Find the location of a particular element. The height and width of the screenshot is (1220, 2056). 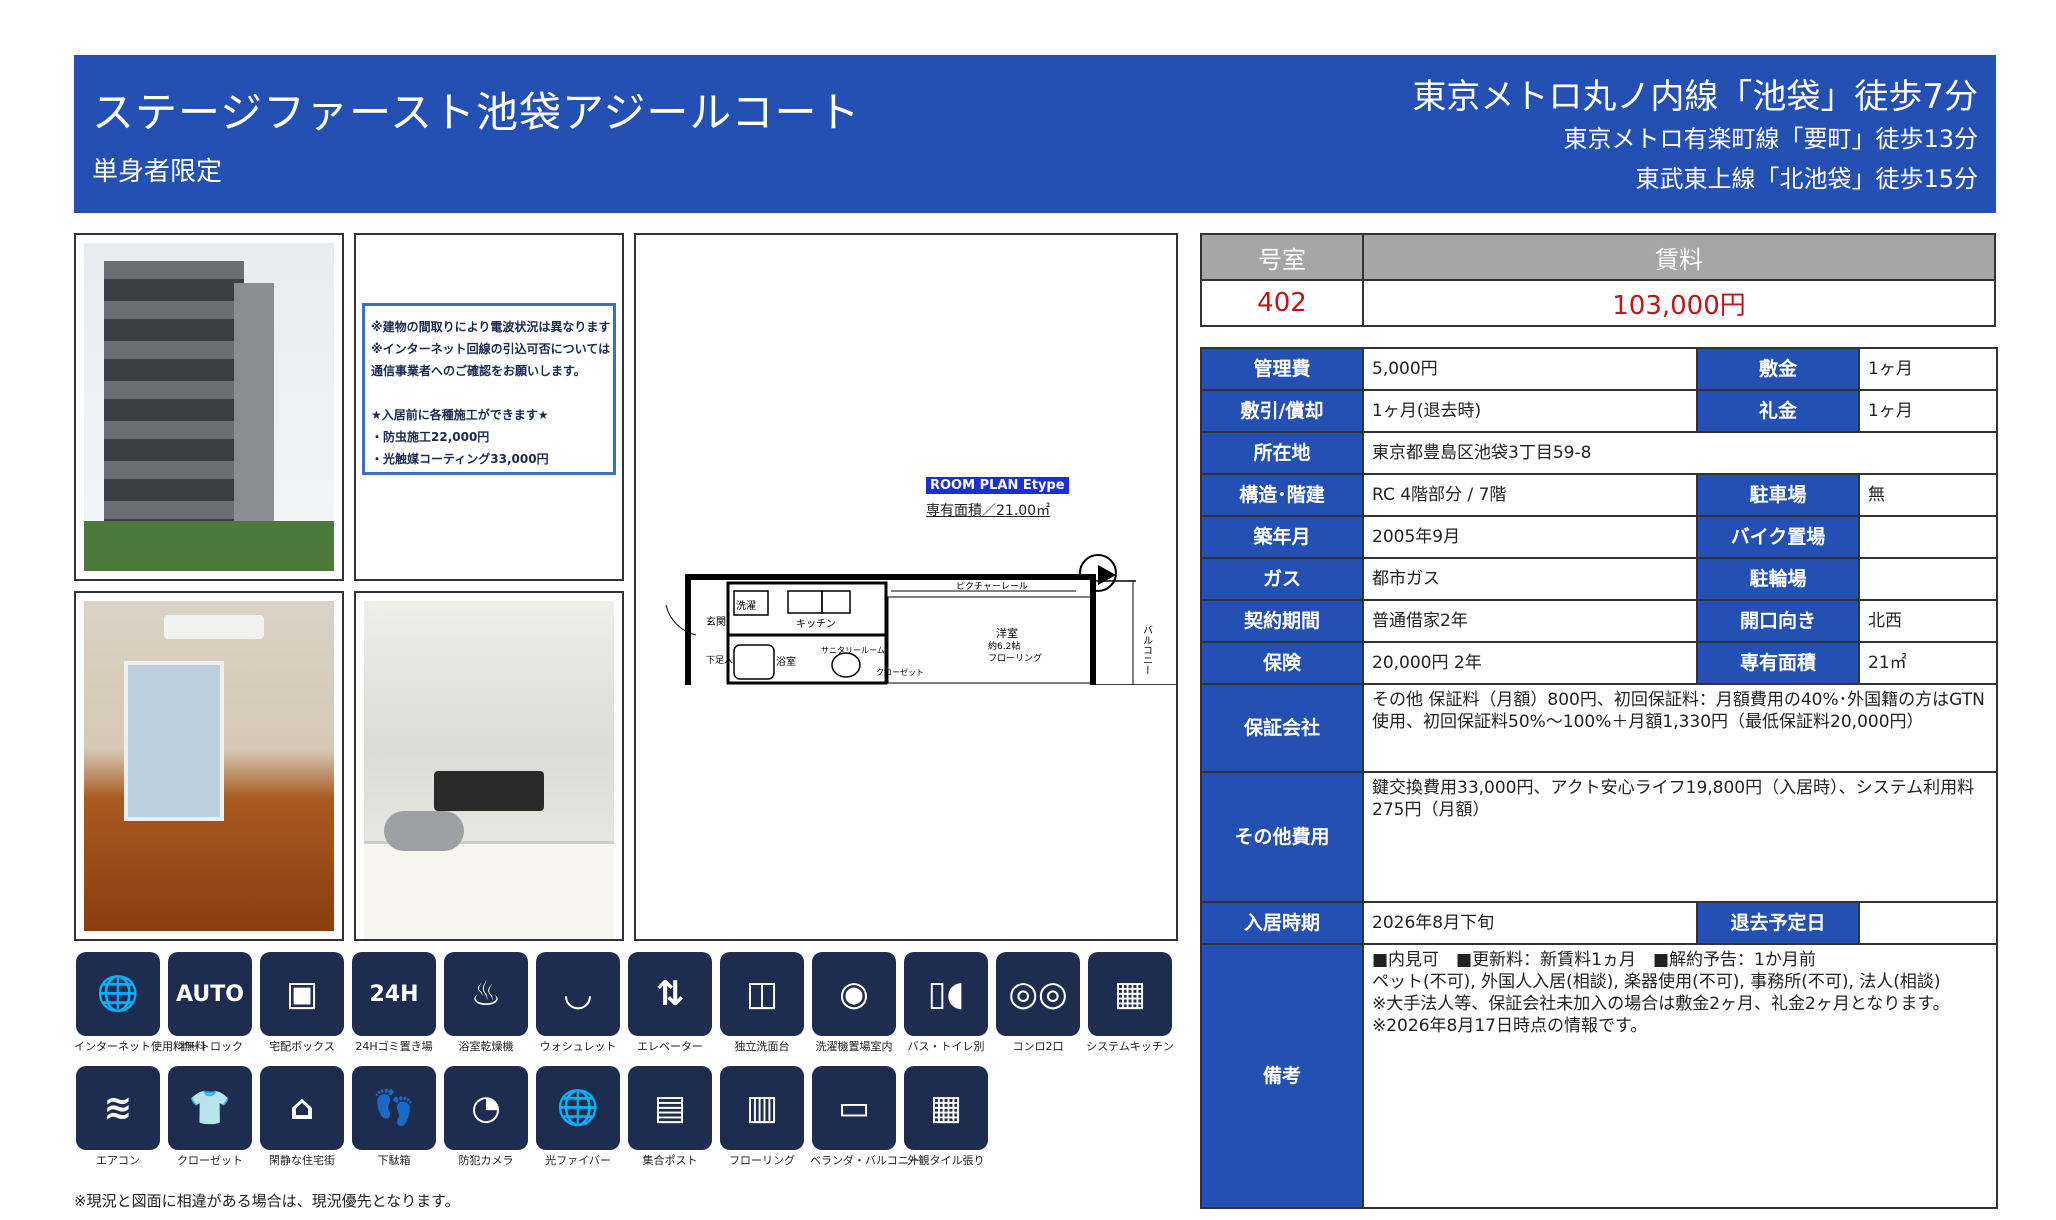

room-photo is located at coordinates (209, 766).